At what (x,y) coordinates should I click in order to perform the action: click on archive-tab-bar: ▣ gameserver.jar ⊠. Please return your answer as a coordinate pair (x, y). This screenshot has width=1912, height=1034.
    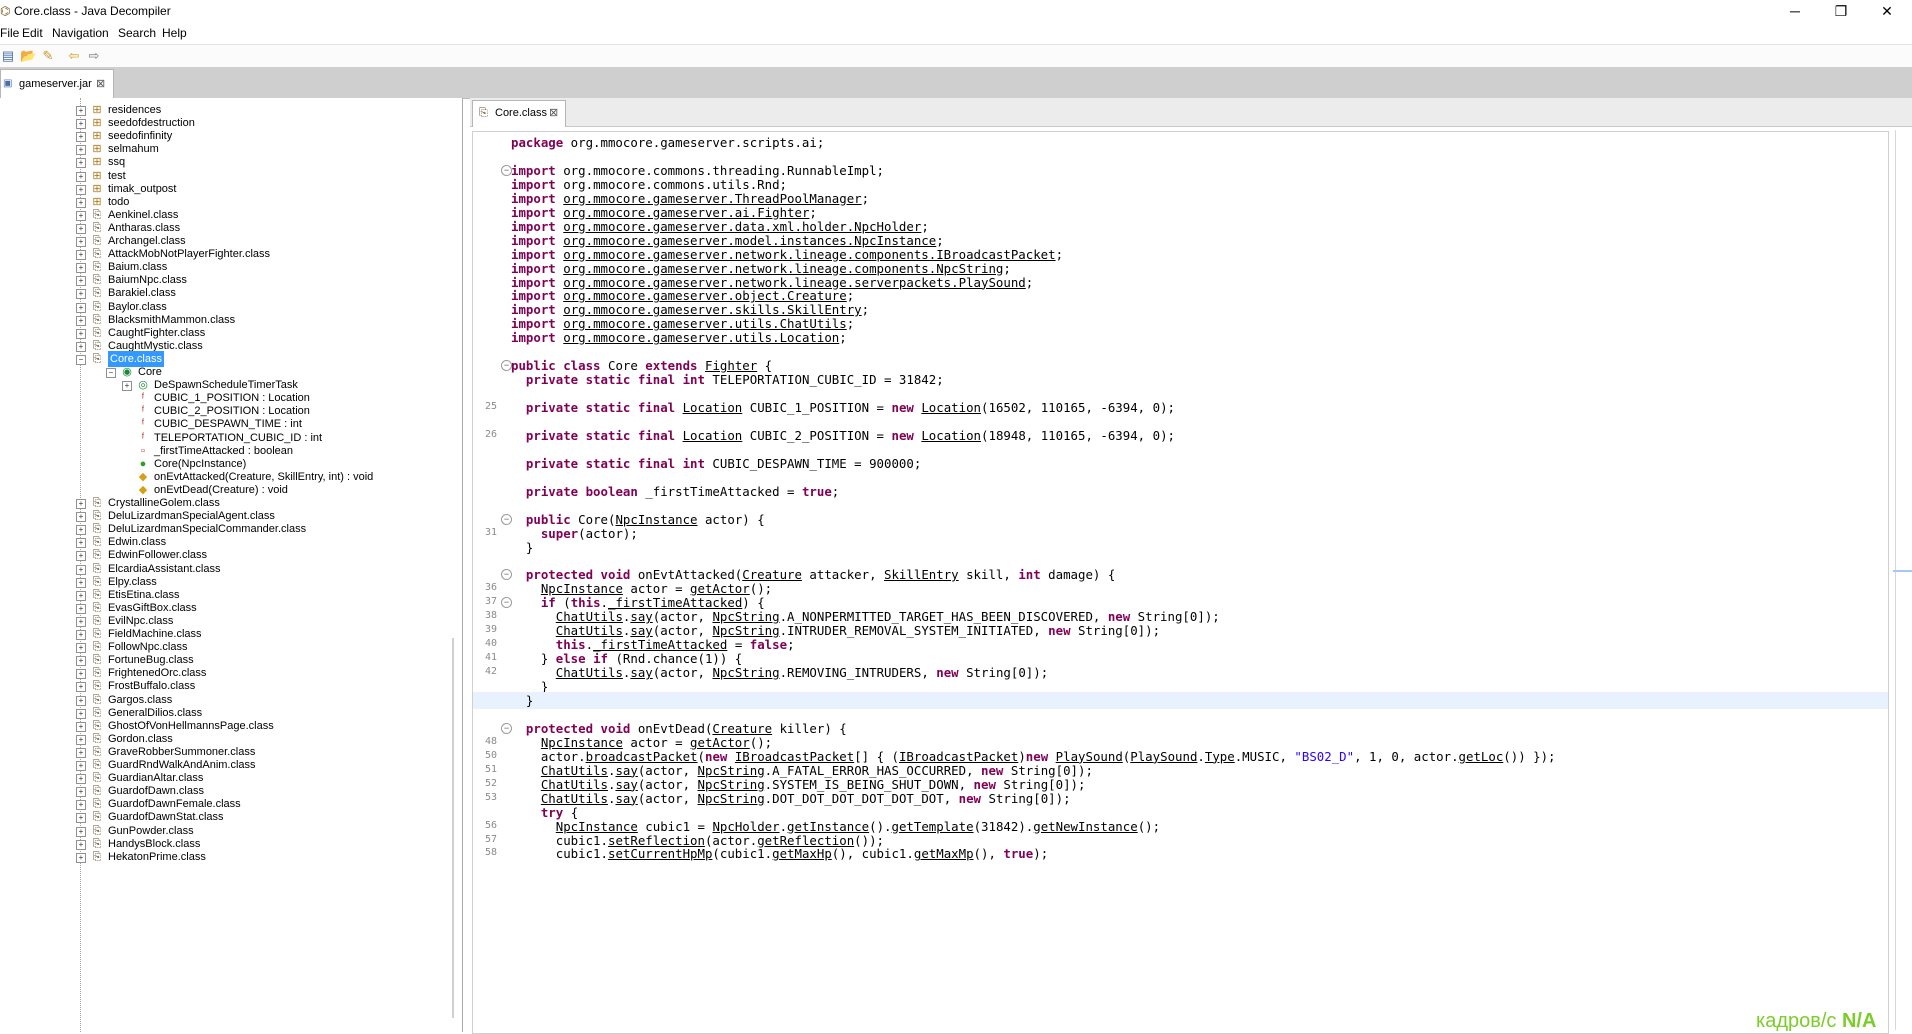
    Looking at the image, I should click on (956, 83).